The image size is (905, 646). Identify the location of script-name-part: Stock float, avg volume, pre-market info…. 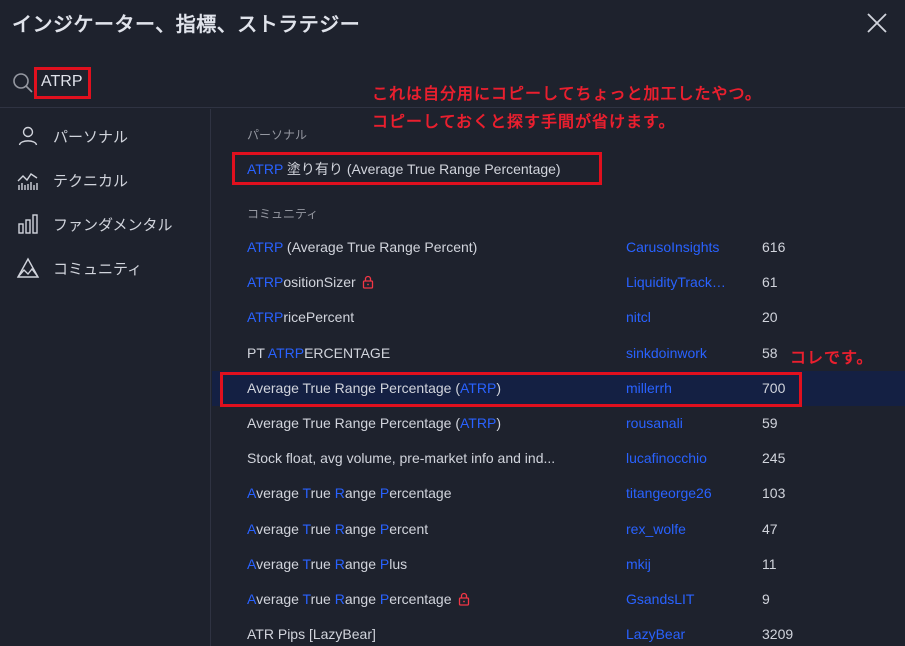
(401, 458).